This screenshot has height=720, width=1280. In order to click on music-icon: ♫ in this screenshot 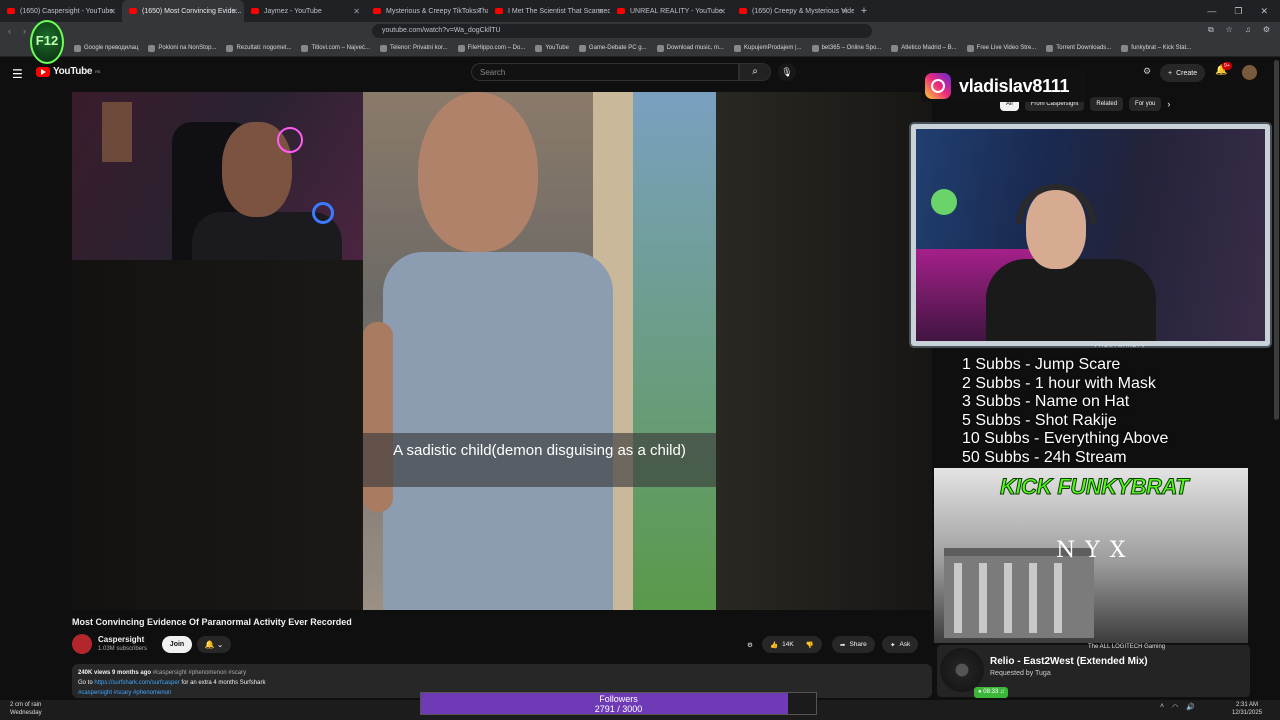, I will do `click(1248, 30)`.